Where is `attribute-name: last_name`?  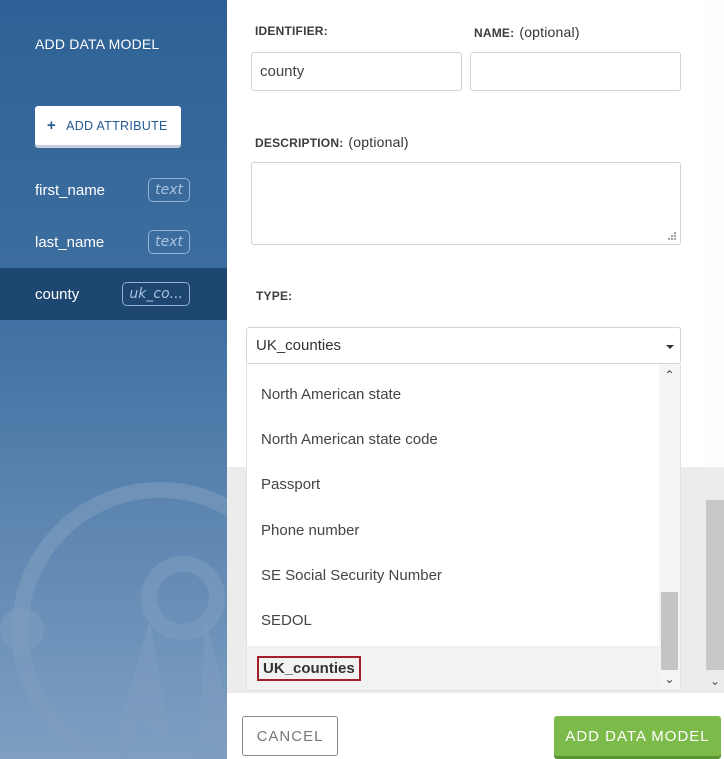
attribute-name: last_name is located at coordinates (70, 242).